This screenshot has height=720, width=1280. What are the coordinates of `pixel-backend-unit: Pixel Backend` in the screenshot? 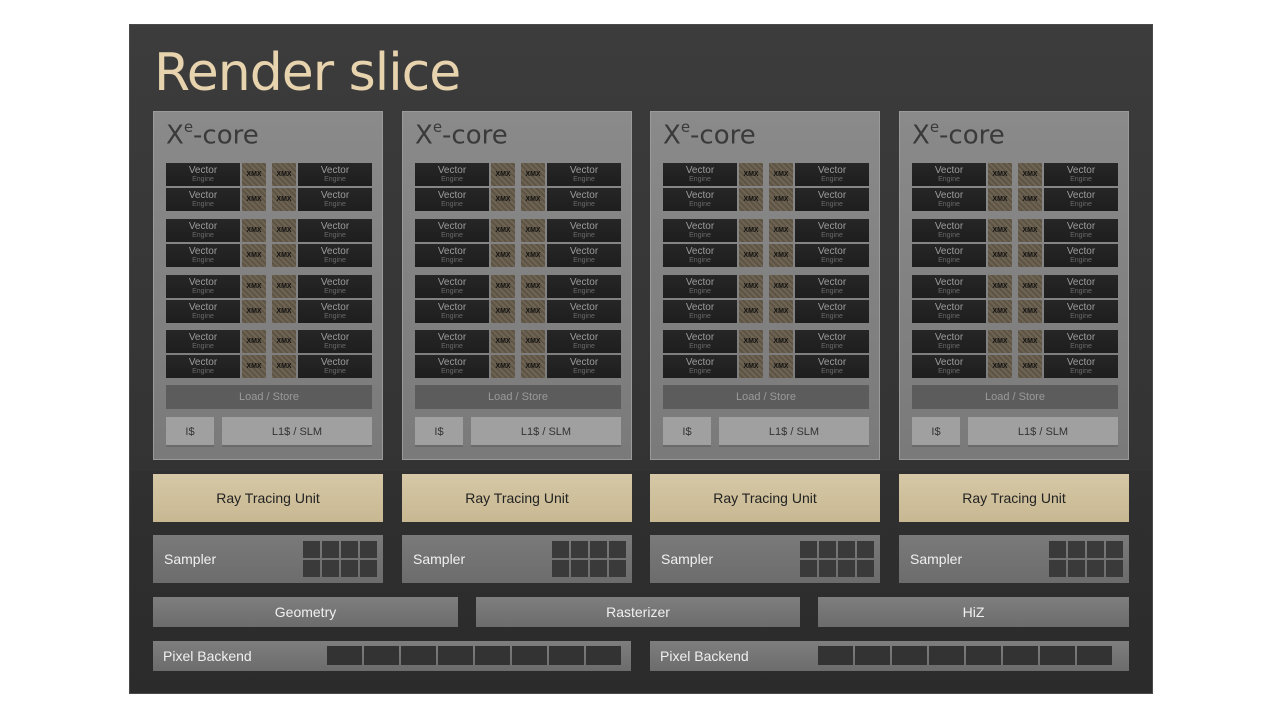 It's located at (392, 656).